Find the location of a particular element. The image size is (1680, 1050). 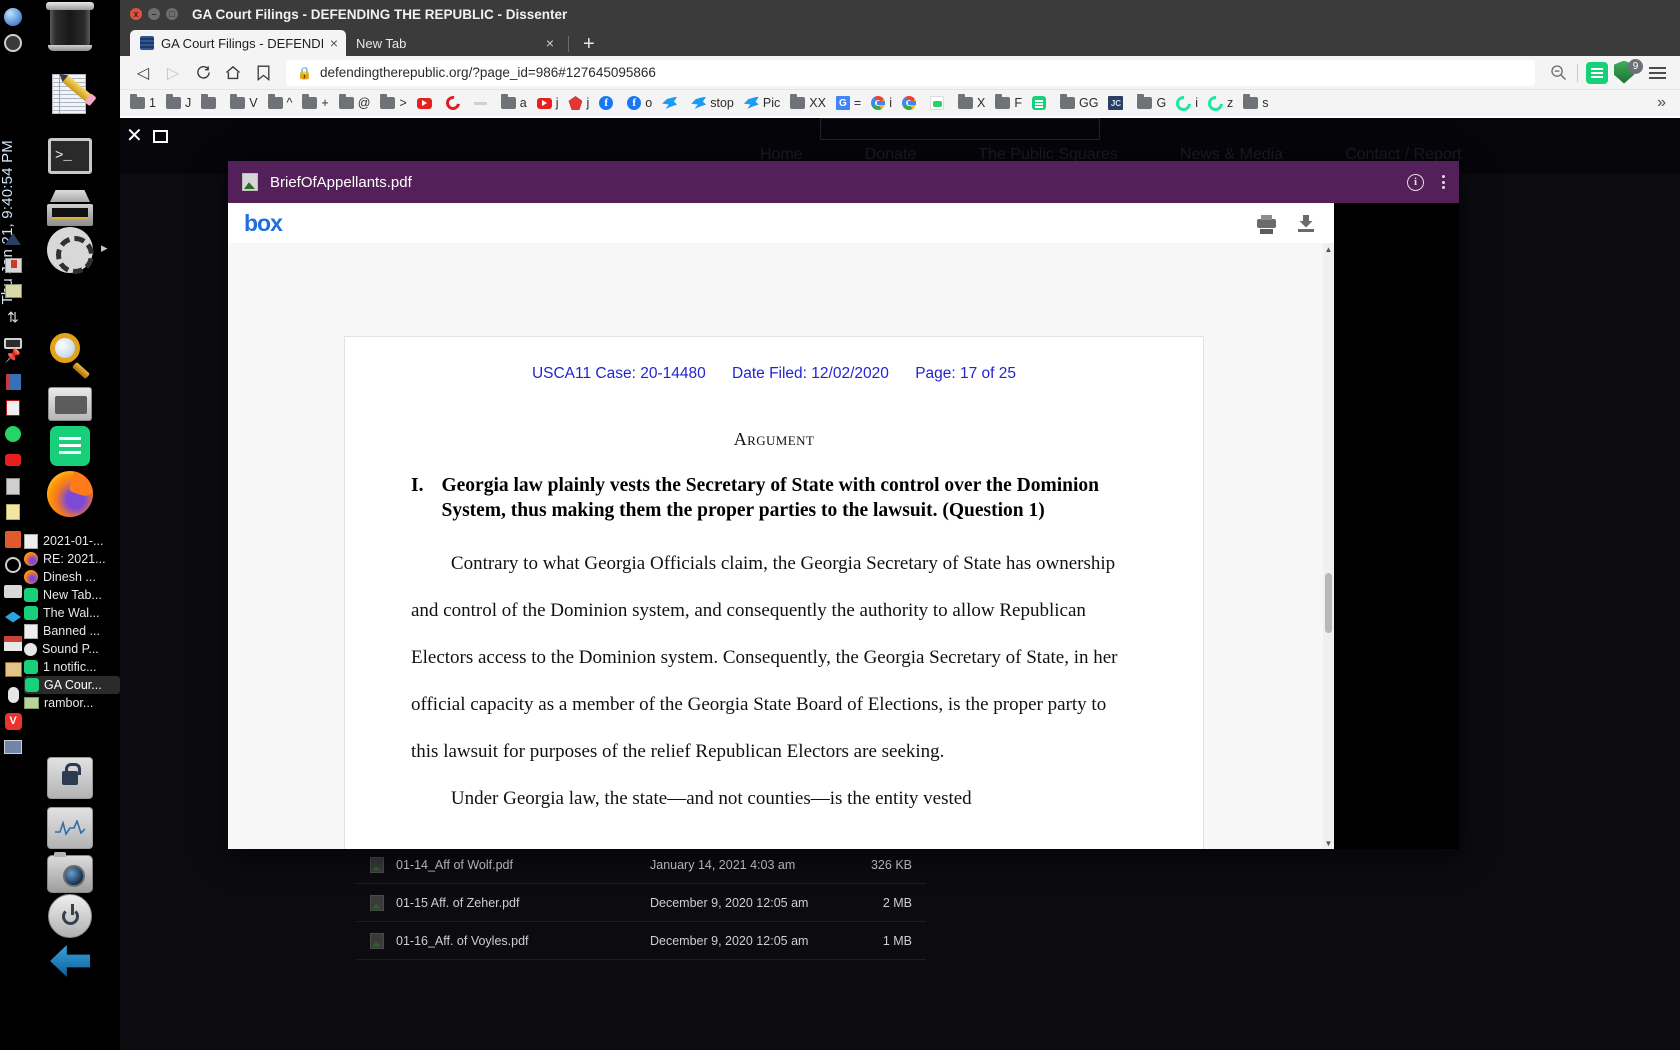

system-monitor-icon is located at coordinates (70, 828).